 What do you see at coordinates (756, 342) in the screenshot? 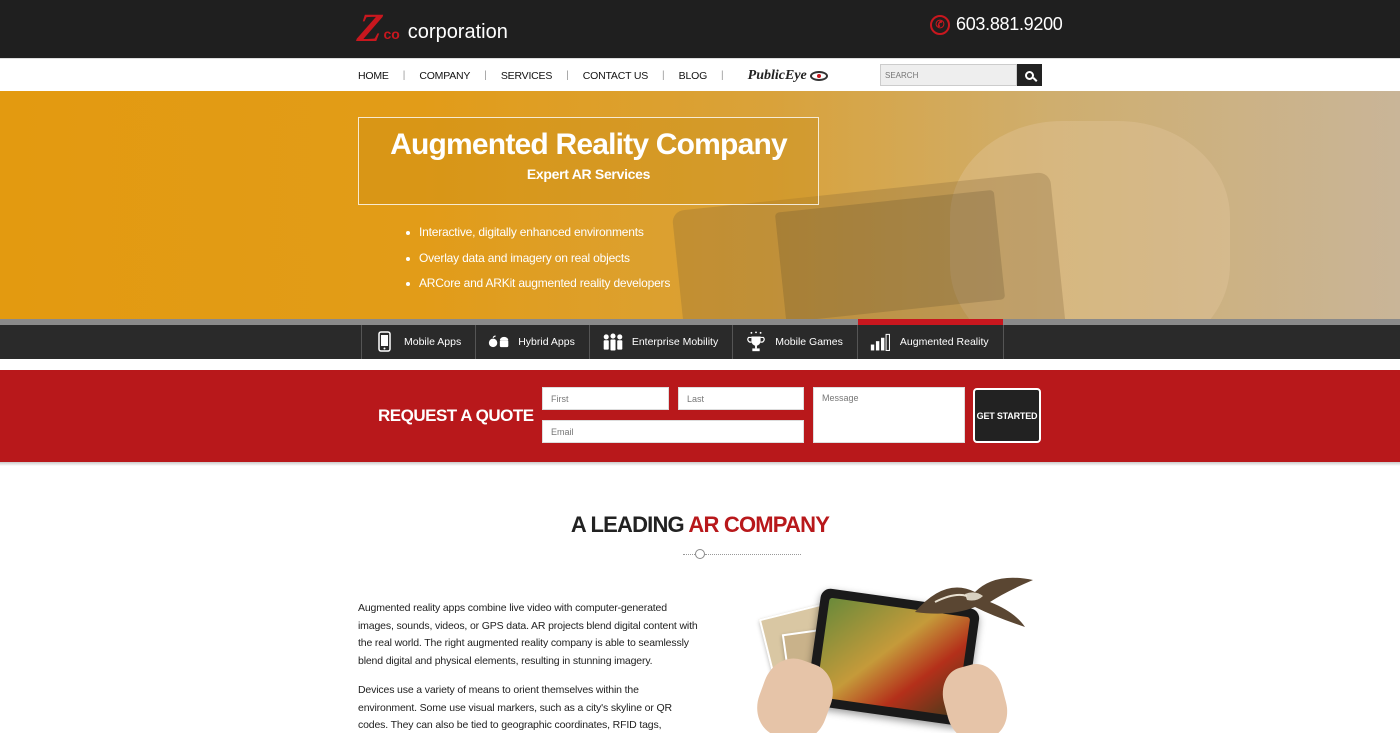
I see `trophy-icon` at bounding box center [756, 342].